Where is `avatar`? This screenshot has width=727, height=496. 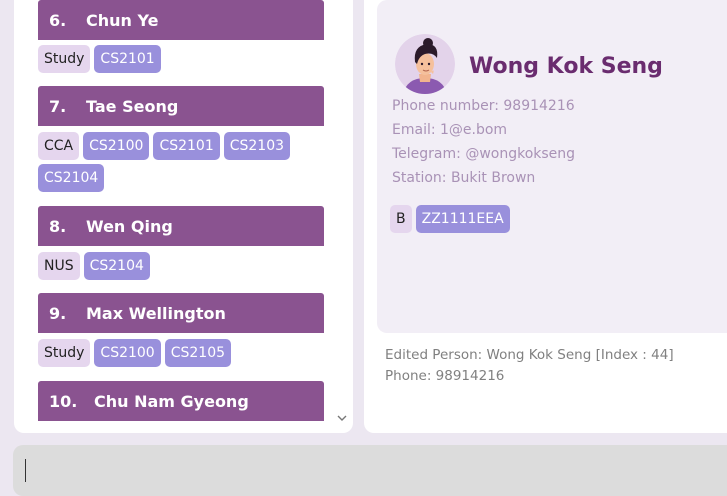
avatar is located at coordinates (425, 64).